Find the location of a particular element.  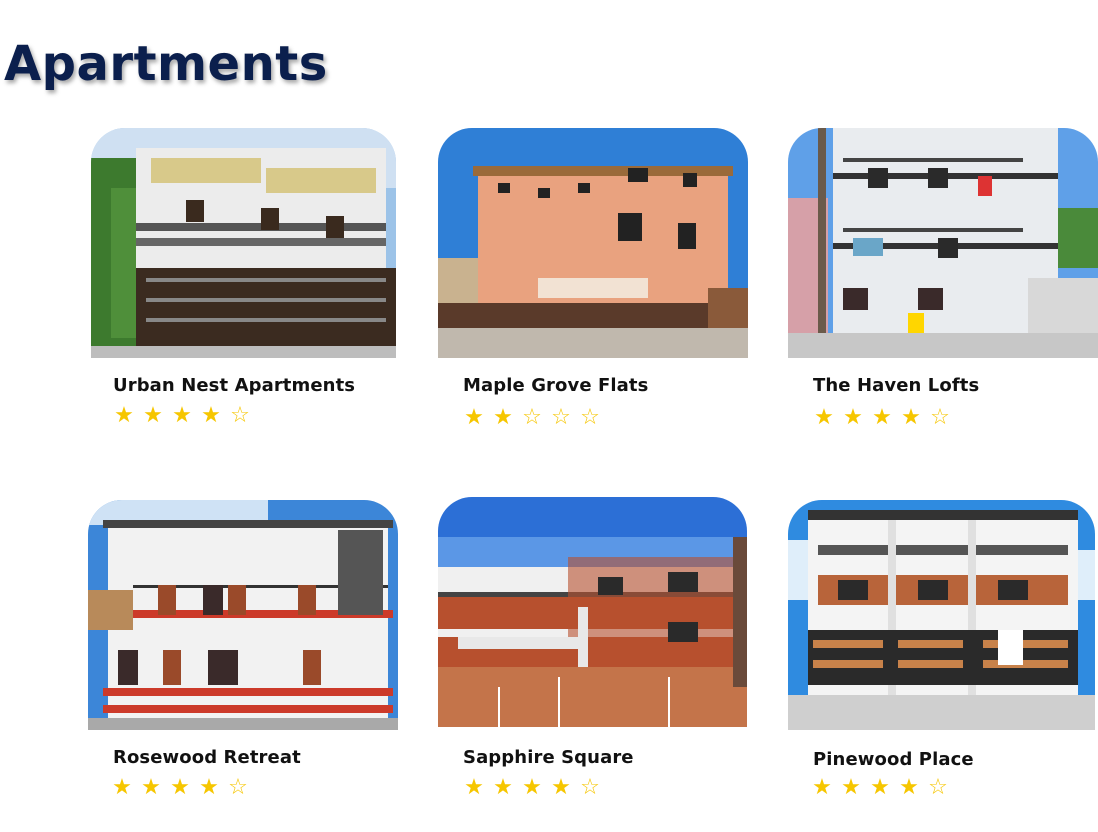

apartment-name: The Haven Lofts is located at coordinates (896, 385).